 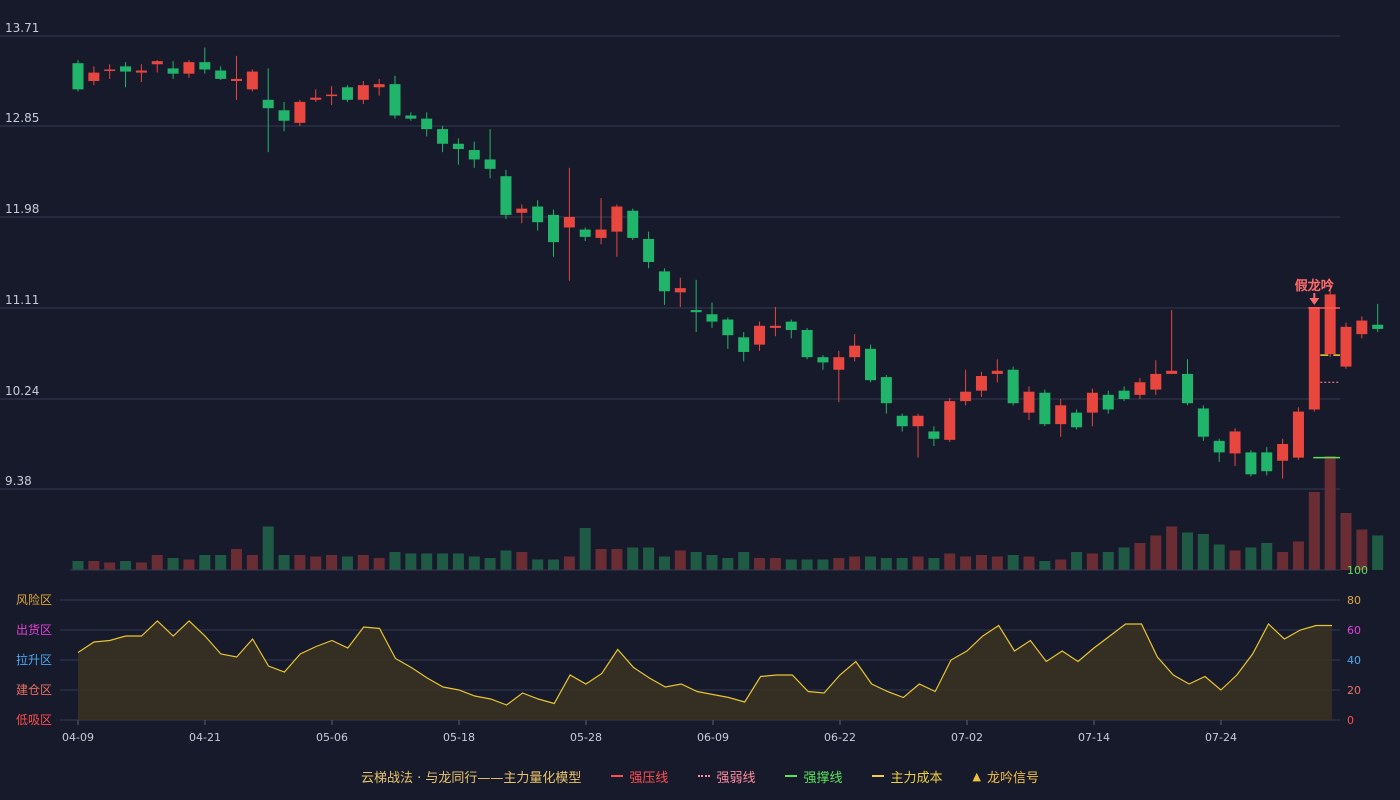 I want to click on indicator-tick-label: 60, so click(x=1354, y=630).